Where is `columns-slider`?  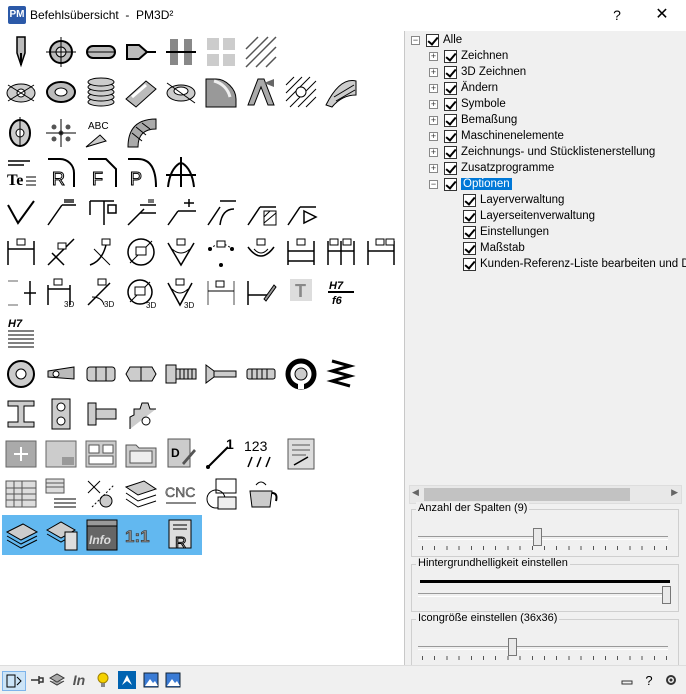 columns-slider is located at coordinates (537, 537).